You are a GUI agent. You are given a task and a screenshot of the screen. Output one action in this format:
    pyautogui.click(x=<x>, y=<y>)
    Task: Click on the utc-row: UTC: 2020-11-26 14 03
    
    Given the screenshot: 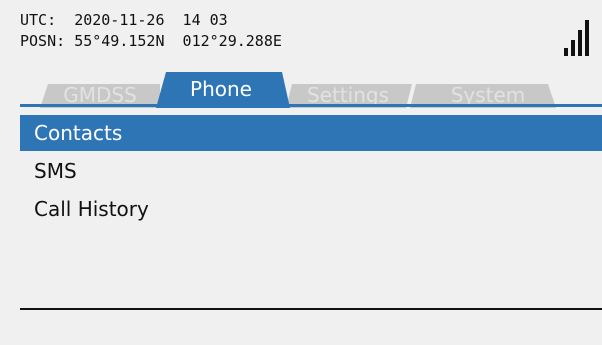 What is the action you would take?
    pyautogui.click(x=151, y=20)
    